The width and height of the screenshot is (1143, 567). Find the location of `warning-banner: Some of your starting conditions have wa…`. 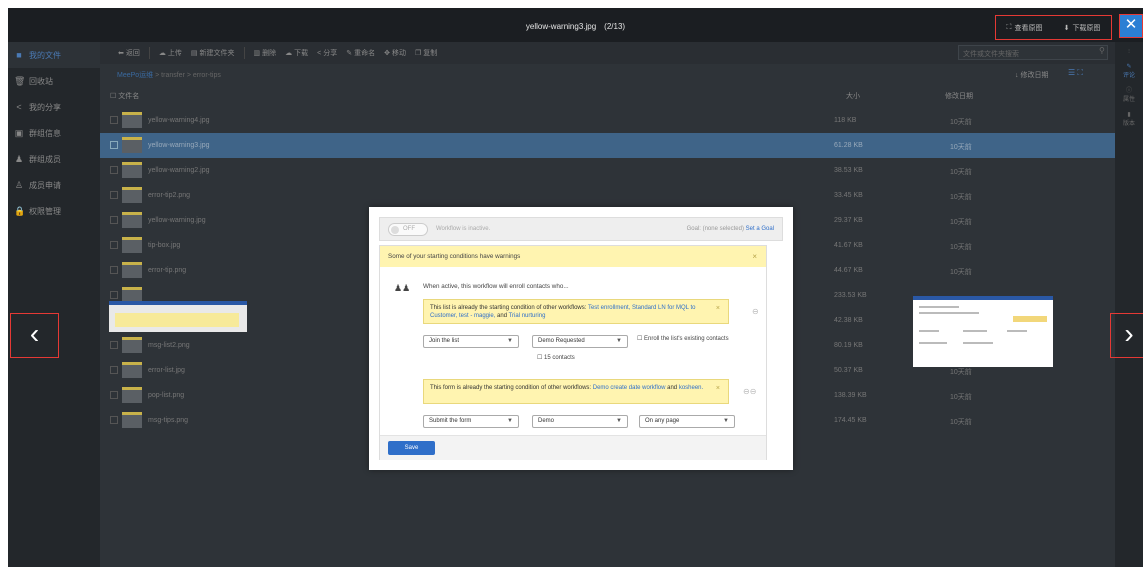

warning-banner: Some of your starting conditions have wa… is located at coordinates (573, 256).